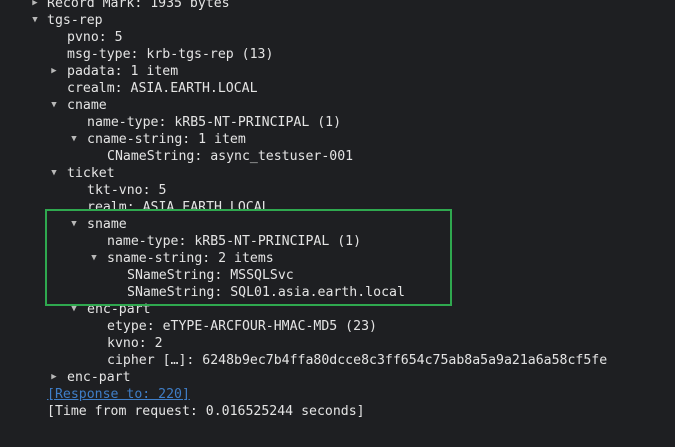 The height and width of the screenshot is (447, 675). I want to click on tree-label: Record Mark: 1935 bytes, so click(138, 5).